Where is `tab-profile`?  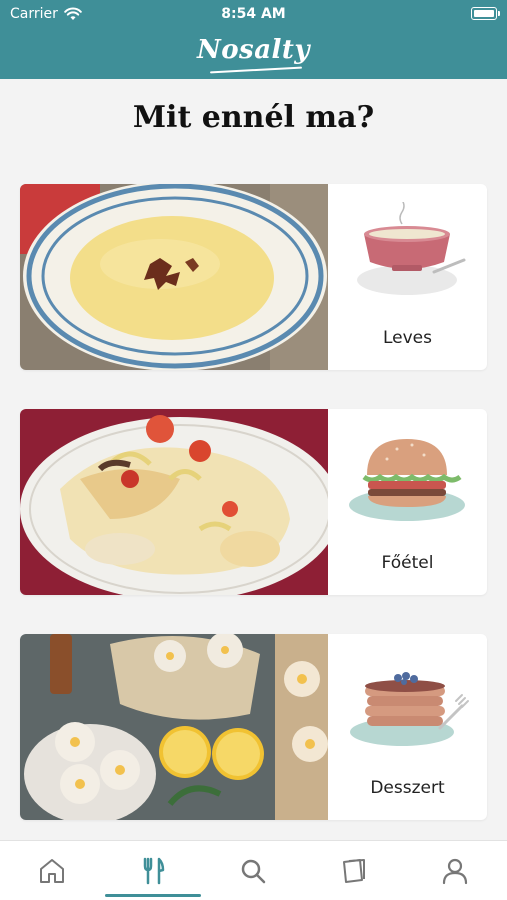 tab-profile is located at coordinates (455, 870).